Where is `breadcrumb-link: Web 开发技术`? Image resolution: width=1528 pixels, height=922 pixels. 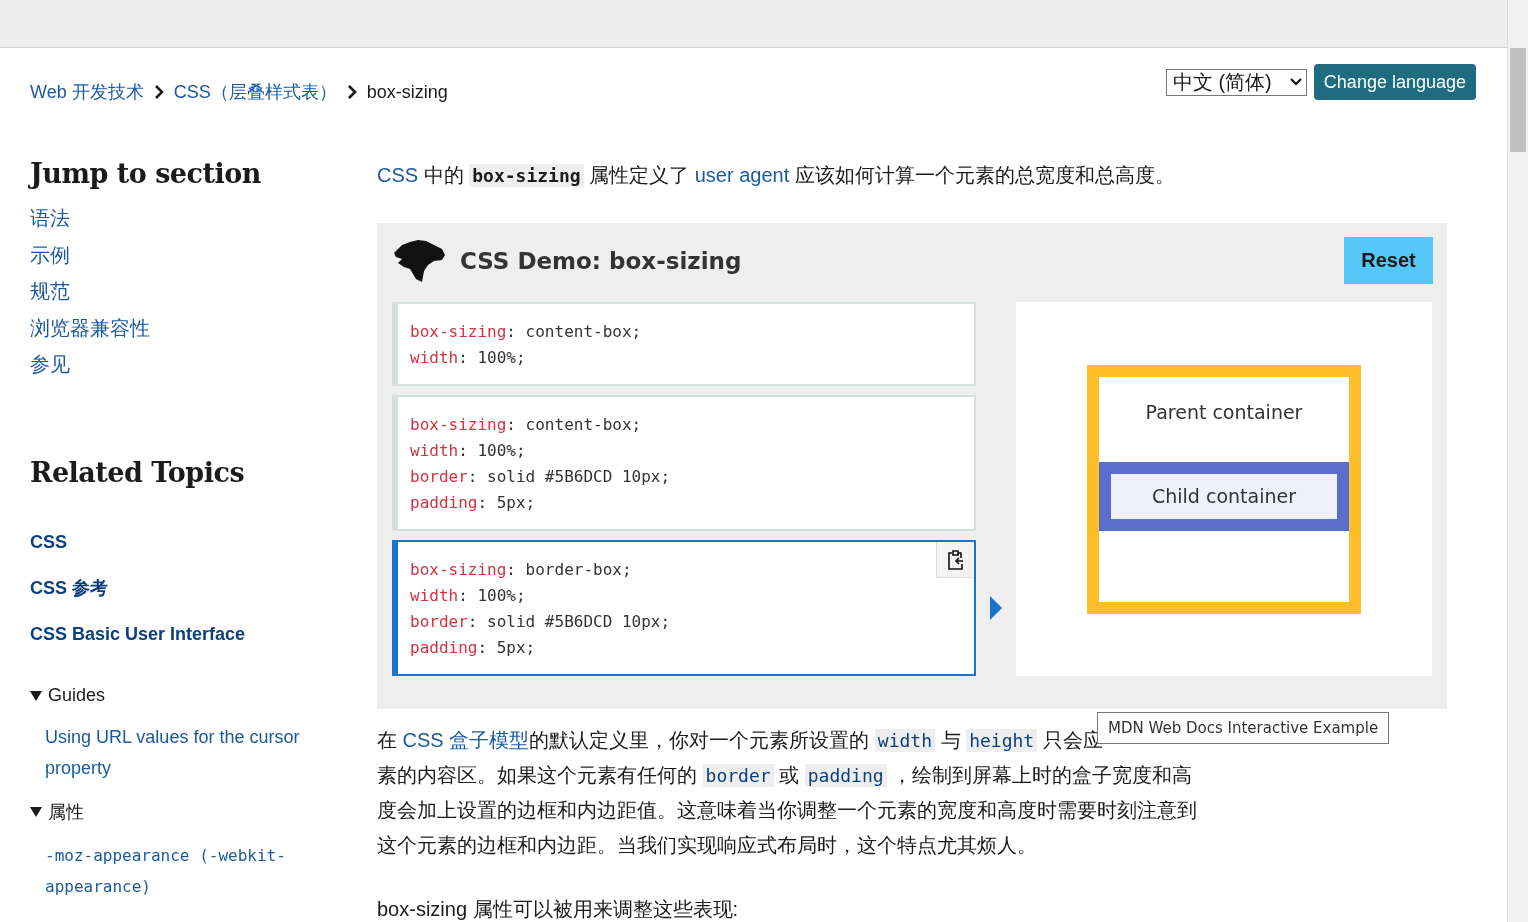
breadcrumb-link: Web 开发技术 is located at coordinates (87, 92).